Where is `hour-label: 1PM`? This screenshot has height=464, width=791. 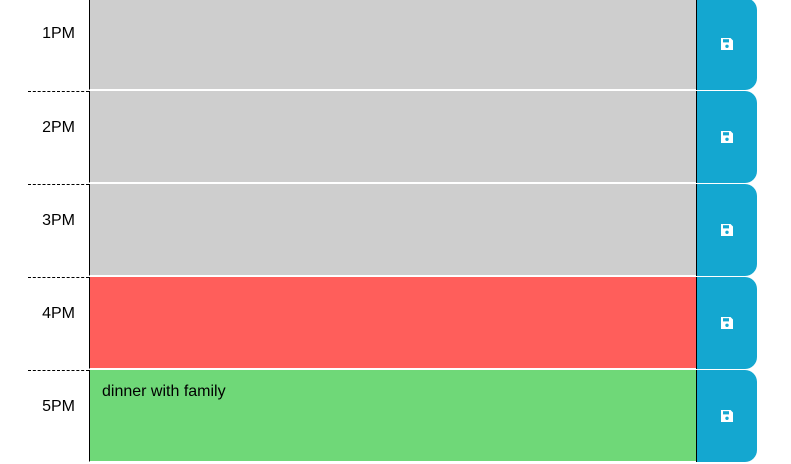 hour-label: 1PM is located at coordinates (58, 33).